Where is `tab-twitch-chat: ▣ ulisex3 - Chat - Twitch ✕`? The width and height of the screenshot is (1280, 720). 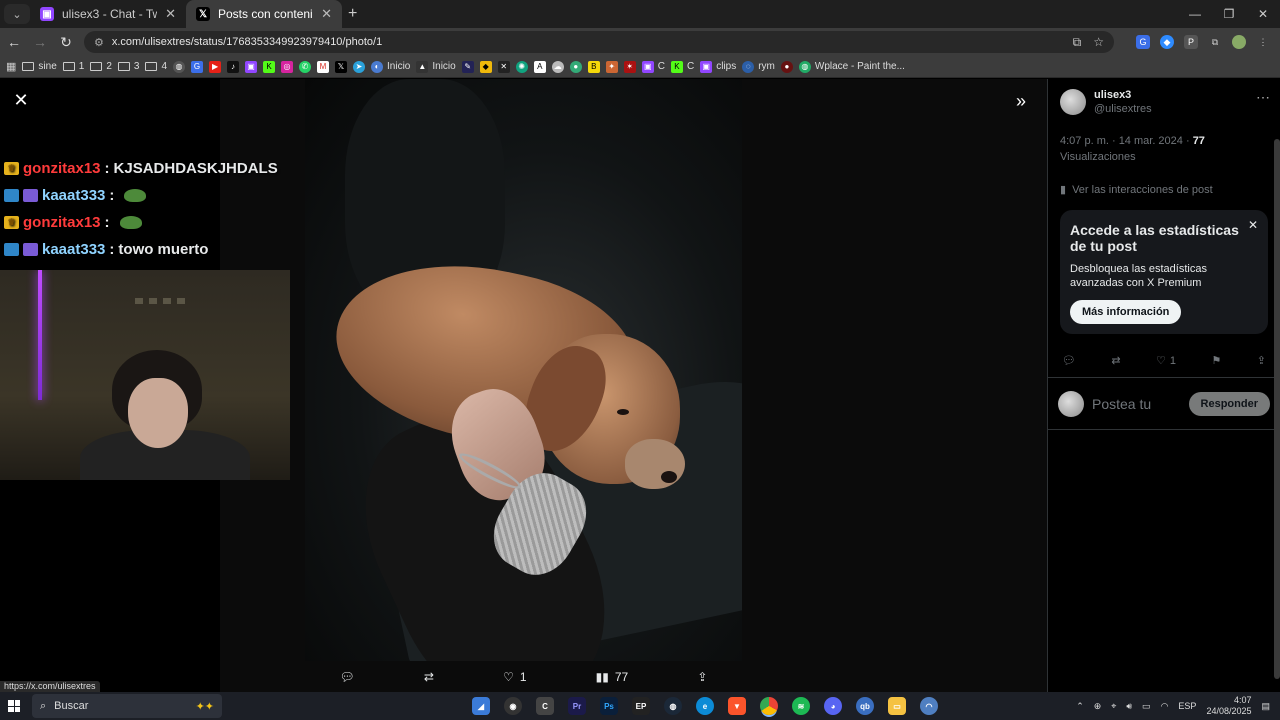 tab-twitch-chat: ▣ ulisex3 - Chat - Twitch ✕ is located at coordinates (108, 14).